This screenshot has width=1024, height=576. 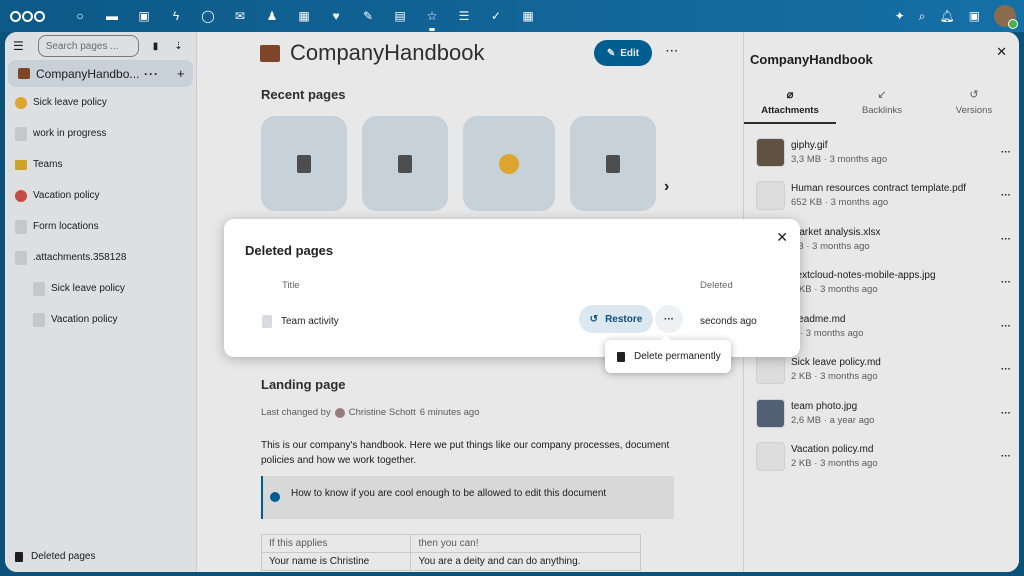 What do you see at coordinates (728, 321) in the screenshot?
I see `deleted-time: seconds ago` at bounding box center [728, 321].